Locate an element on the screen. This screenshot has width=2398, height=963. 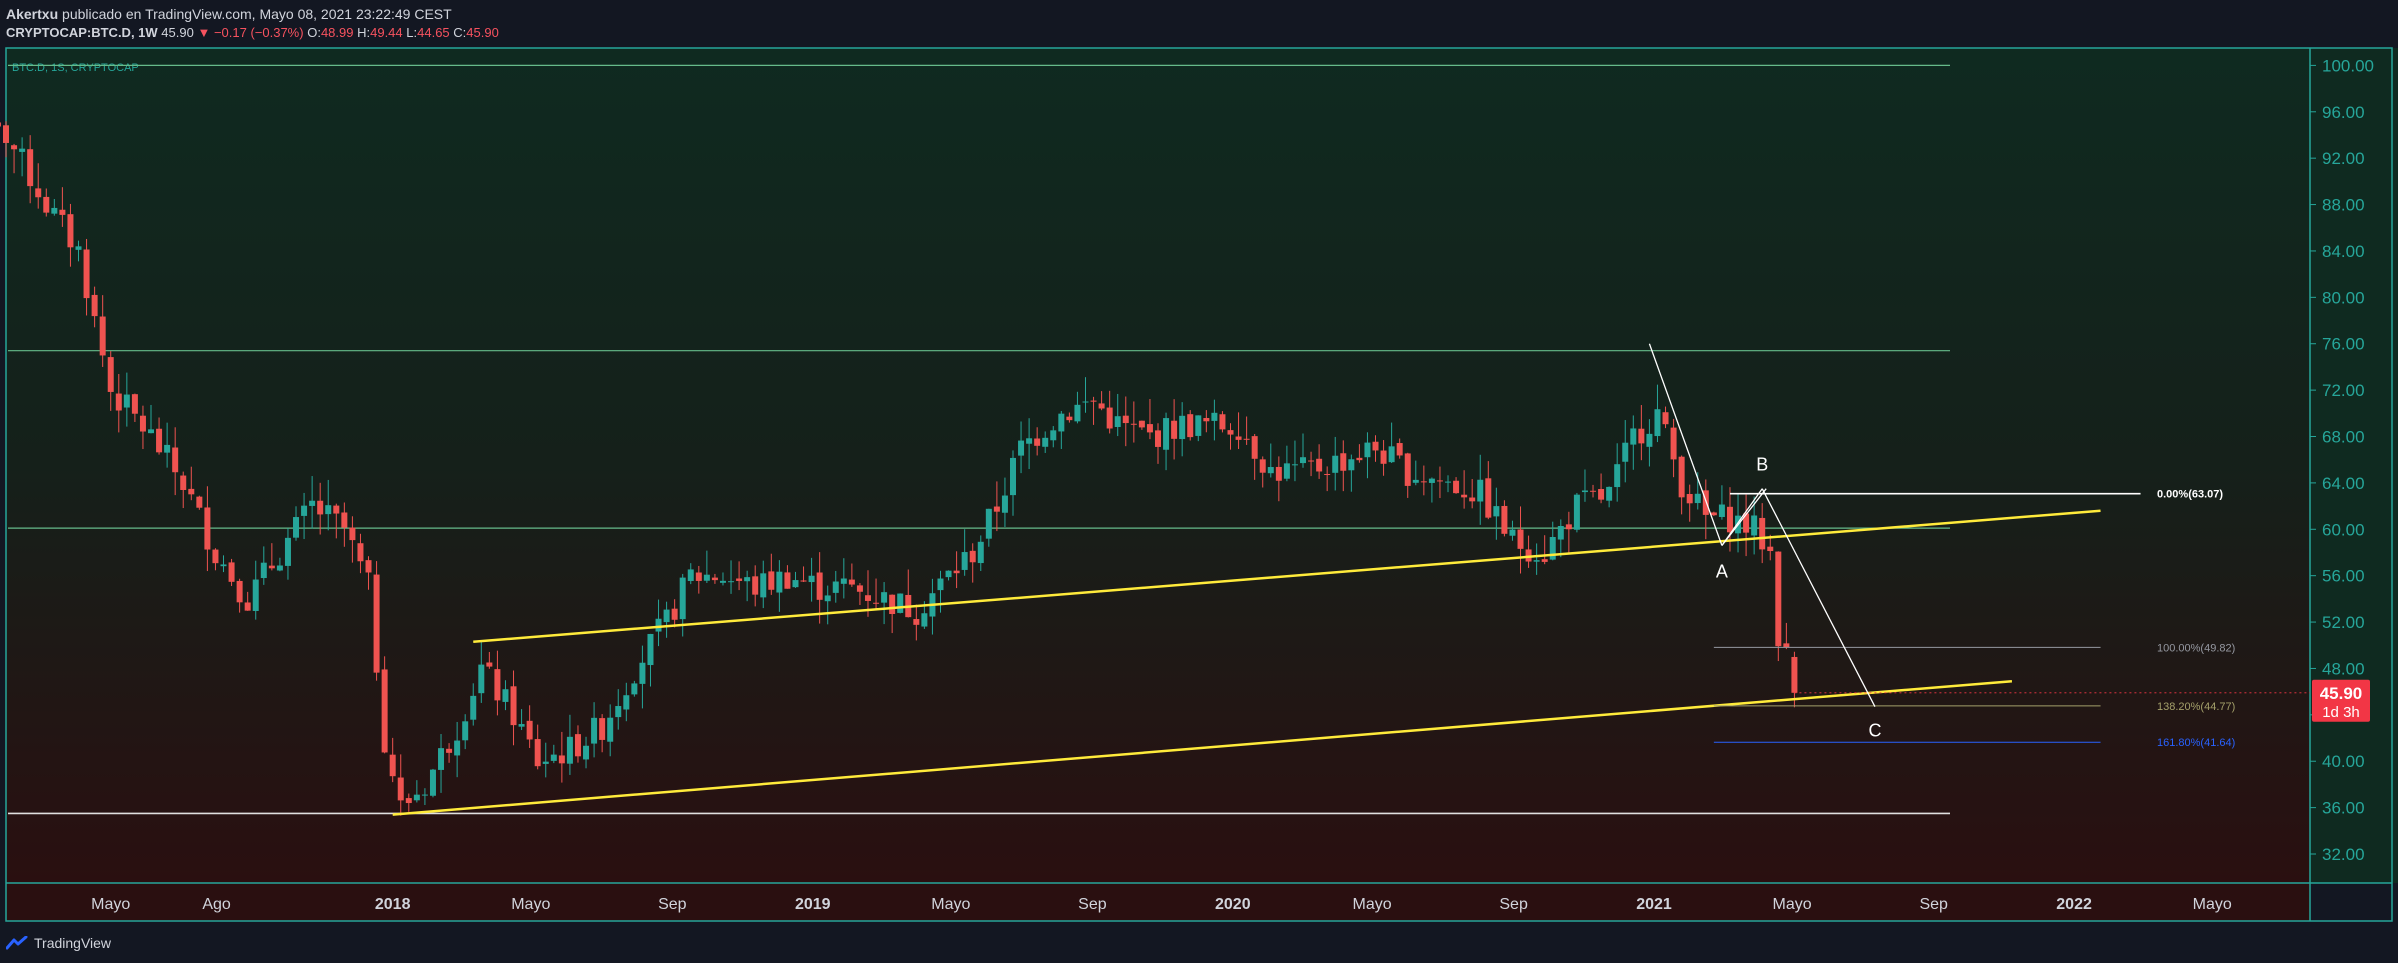
brand-name: TradingView is located at coordinates (73, 943).